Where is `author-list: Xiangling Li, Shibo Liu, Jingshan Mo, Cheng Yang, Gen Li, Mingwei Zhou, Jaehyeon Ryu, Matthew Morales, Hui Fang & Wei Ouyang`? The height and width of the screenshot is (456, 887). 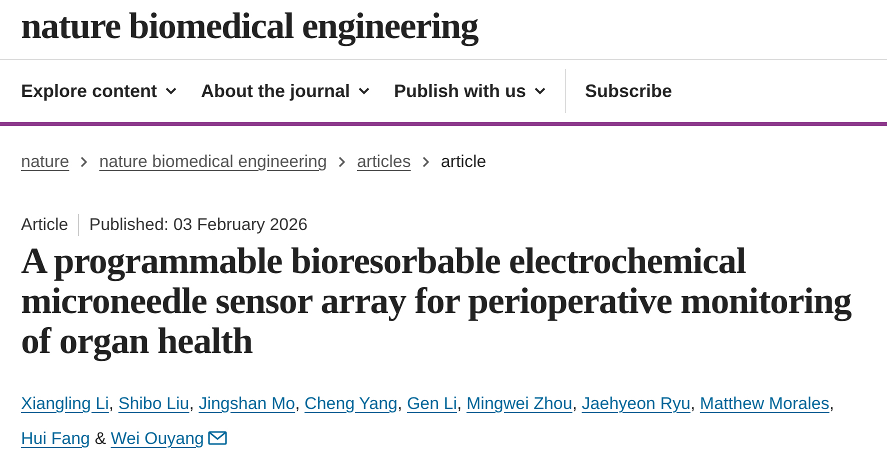
author-list: Xiangling Li, Shibo Liu, Jingshan Mo, Cheng Yang, Gen Li, Mingwei Zhou, Jaehyeon Ryu, Matthew Morales, Hui Fang & Wei Ouyang is located at coordinates (446, 421).